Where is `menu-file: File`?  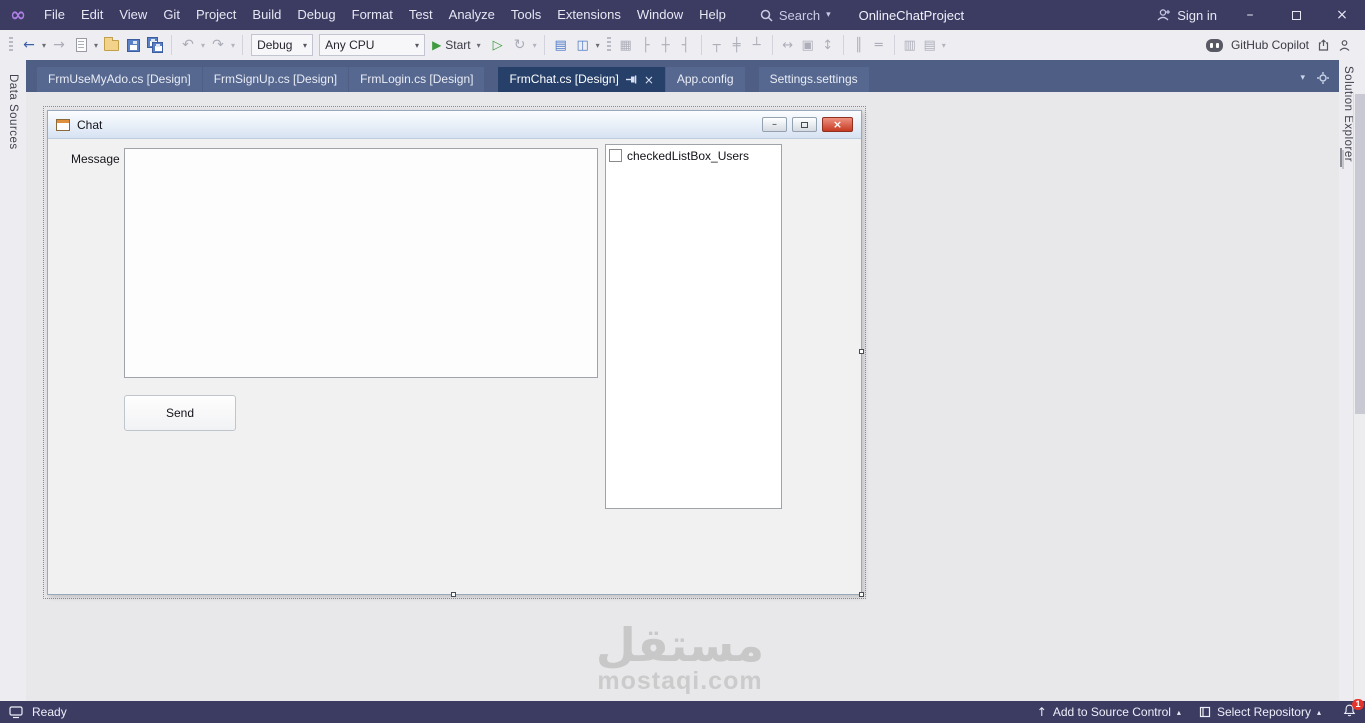 menu-file: File is located at coordinates (54, 15).